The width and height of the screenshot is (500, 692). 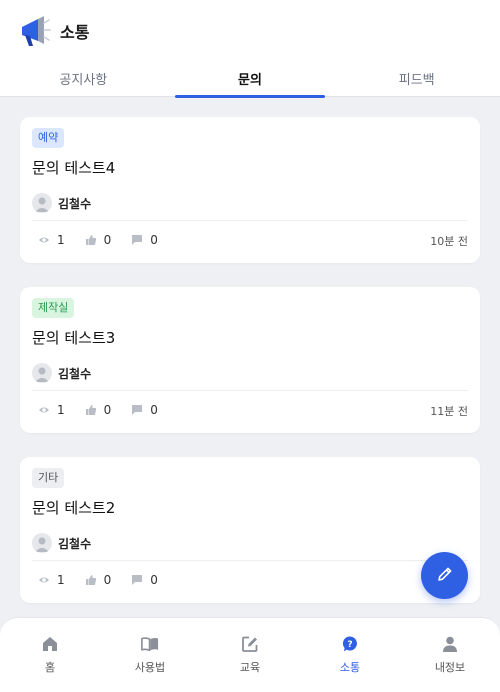 I want to click on post-title: 문의 테스트3, so click(x=74, y=338).